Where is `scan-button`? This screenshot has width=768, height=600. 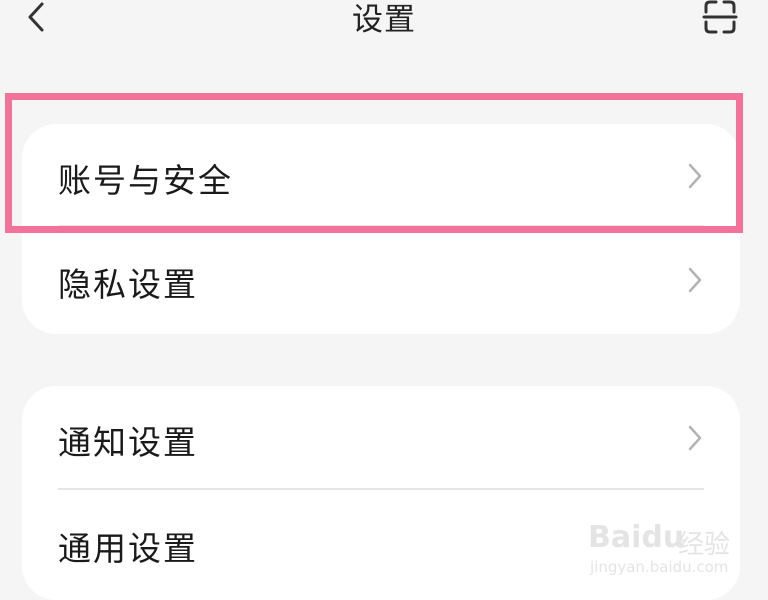
scan-button is located at coordinates (720, 18).